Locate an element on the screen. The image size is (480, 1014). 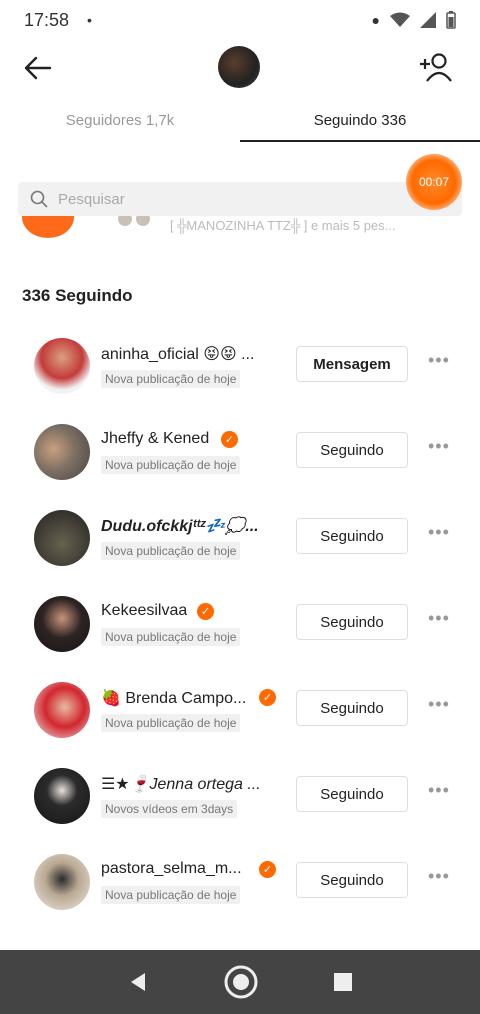
status-icons: ● is located at coordinates (414, 20).